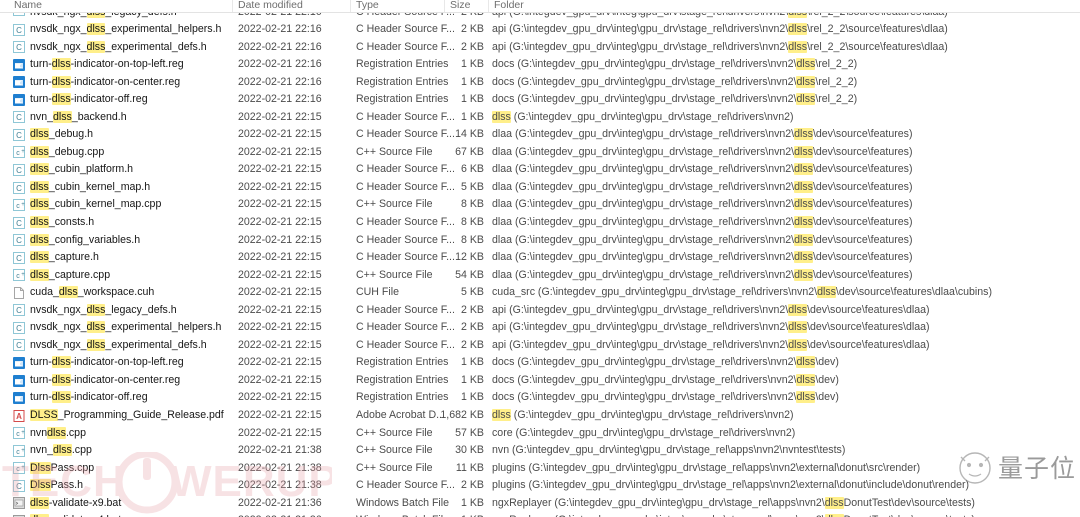 Image resolution: width=1080 pixels, height=517 pixels. What do you see at coordinates (401, 6) in the screenshot?
I see `column-header-type: Type` at bounding box center [401, 6].